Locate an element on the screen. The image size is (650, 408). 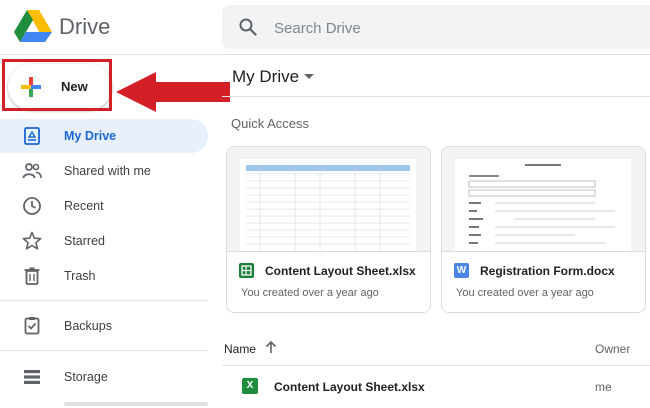
page-title: My Drive is located at coordinates (265, 77).